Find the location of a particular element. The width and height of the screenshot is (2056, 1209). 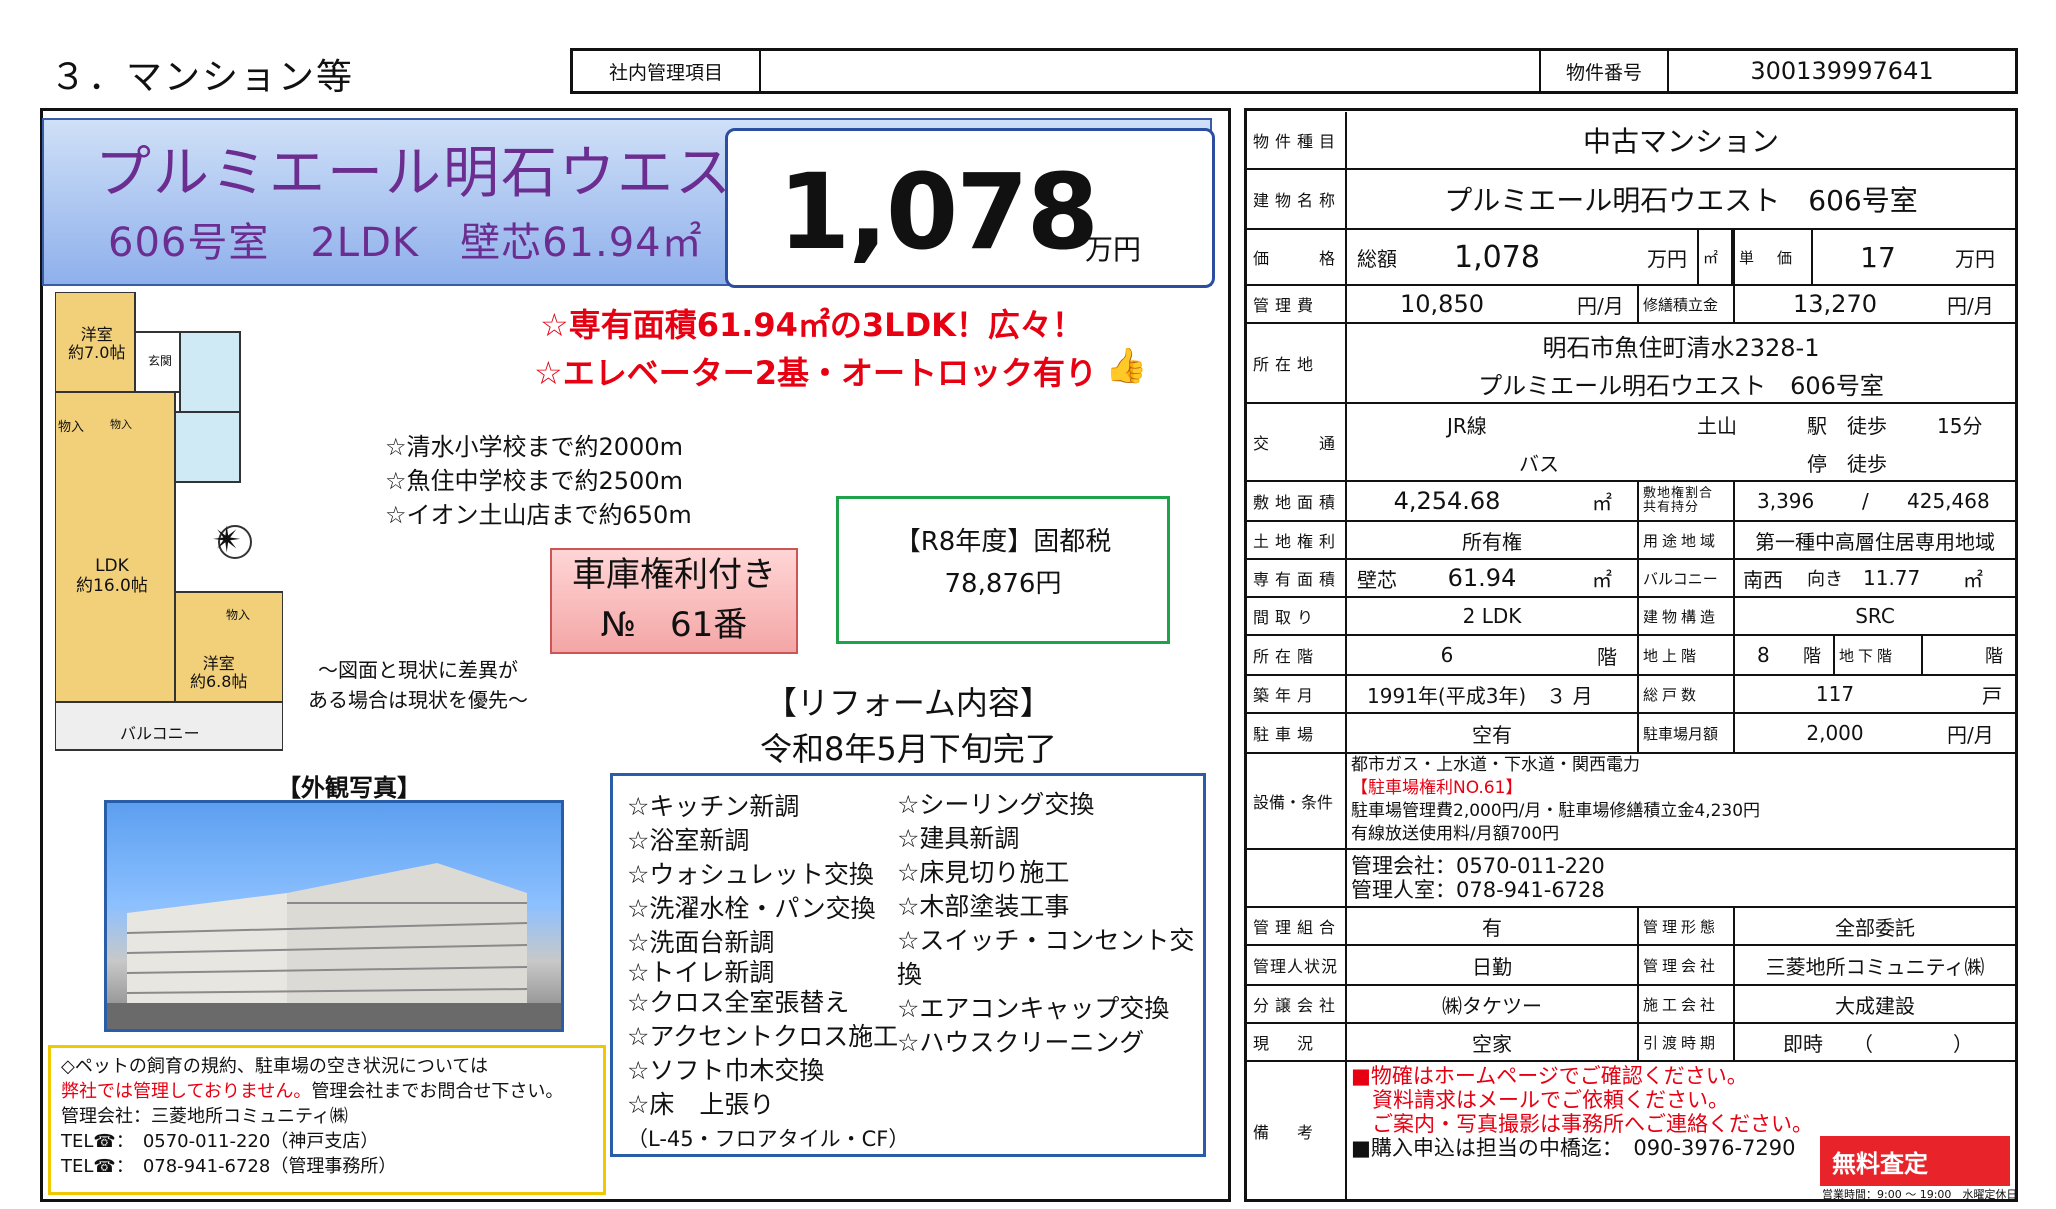

nearby-item: ☆魚住中学校まで約2500m is located at coordinates (534, 481).